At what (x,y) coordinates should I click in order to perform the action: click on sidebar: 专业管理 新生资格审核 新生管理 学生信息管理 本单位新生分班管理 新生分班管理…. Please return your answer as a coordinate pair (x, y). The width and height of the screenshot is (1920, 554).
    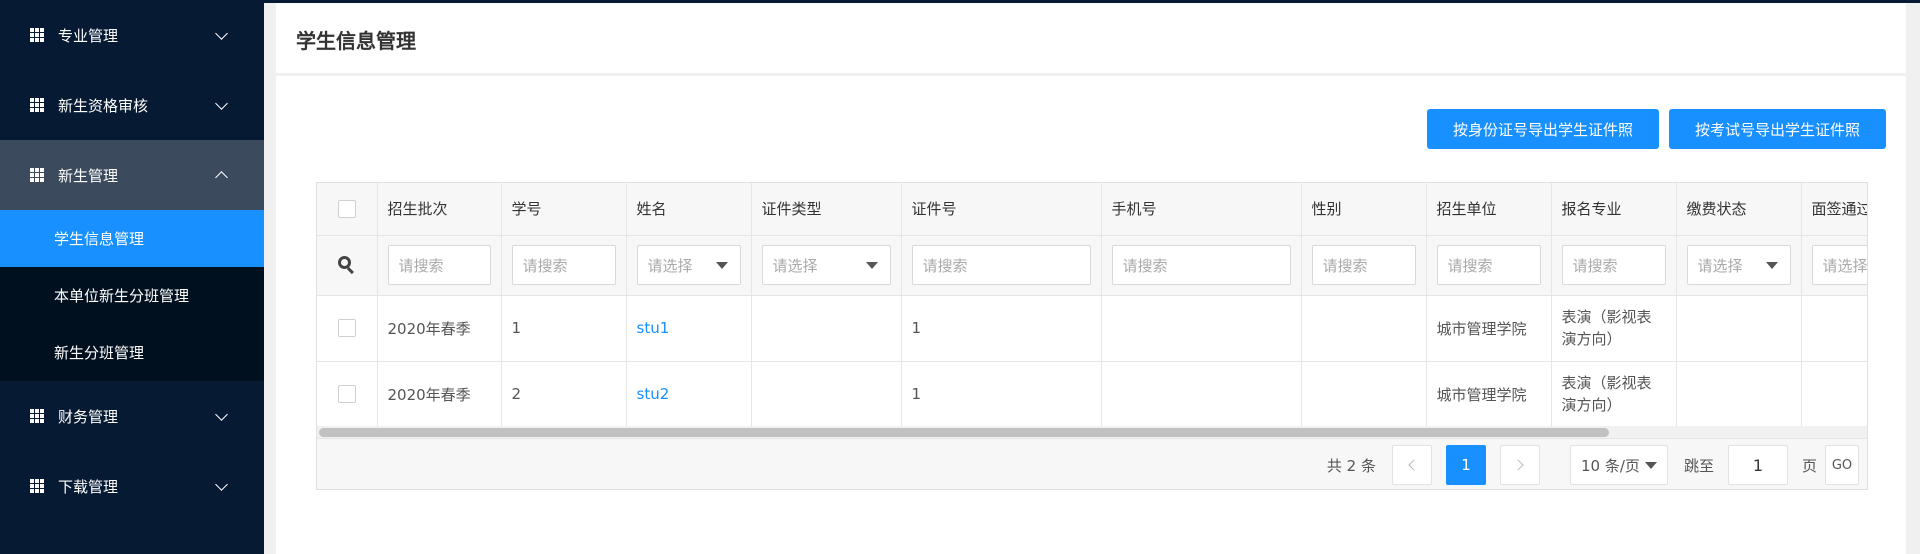
    Looking at the image, I should click on (132, 277).